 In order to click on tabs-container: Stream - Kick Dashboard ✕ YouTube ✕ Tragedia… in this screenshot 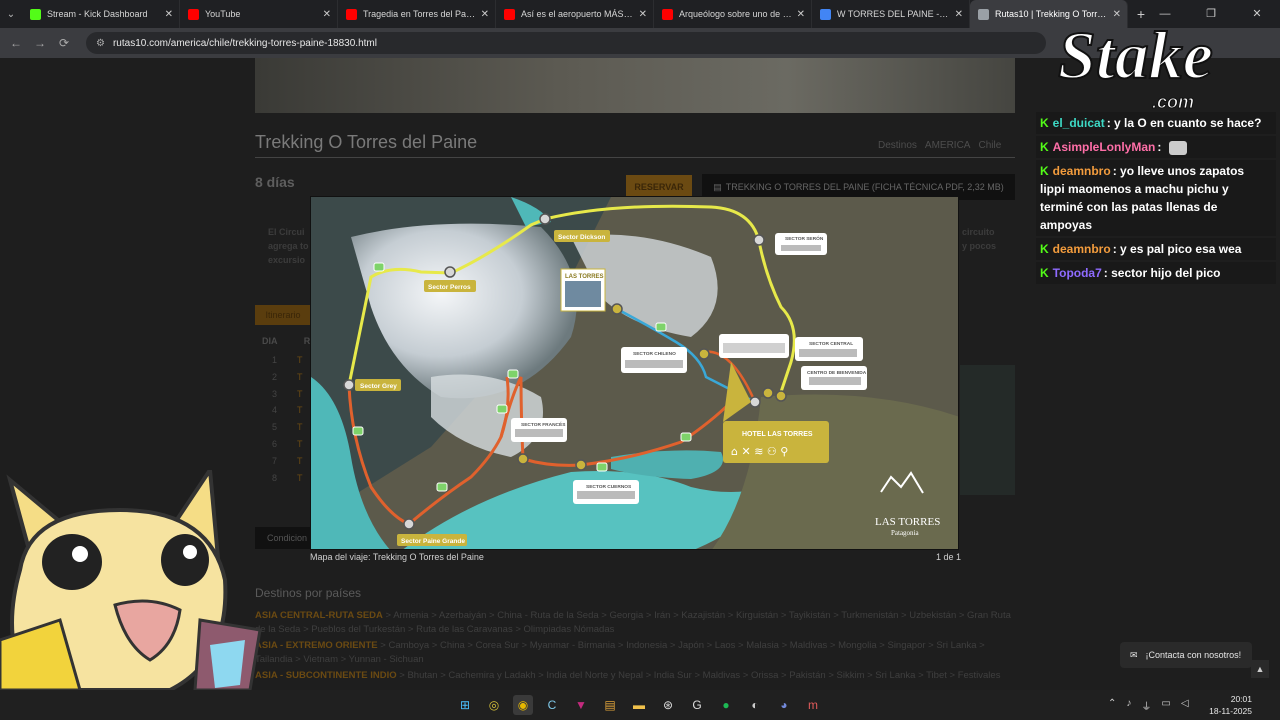, I will do `click(575, 14)`.